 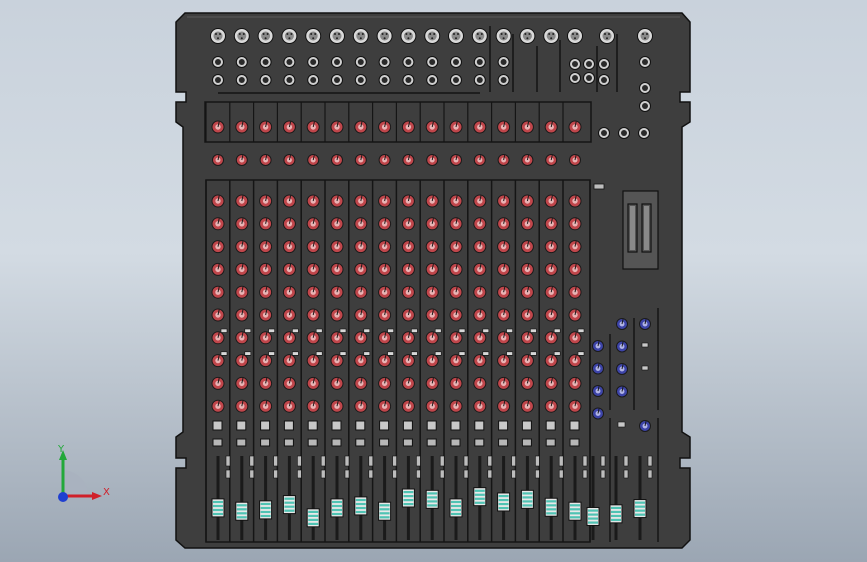 I want to click on y-axis-label: Y, so click(x=61, y=449).